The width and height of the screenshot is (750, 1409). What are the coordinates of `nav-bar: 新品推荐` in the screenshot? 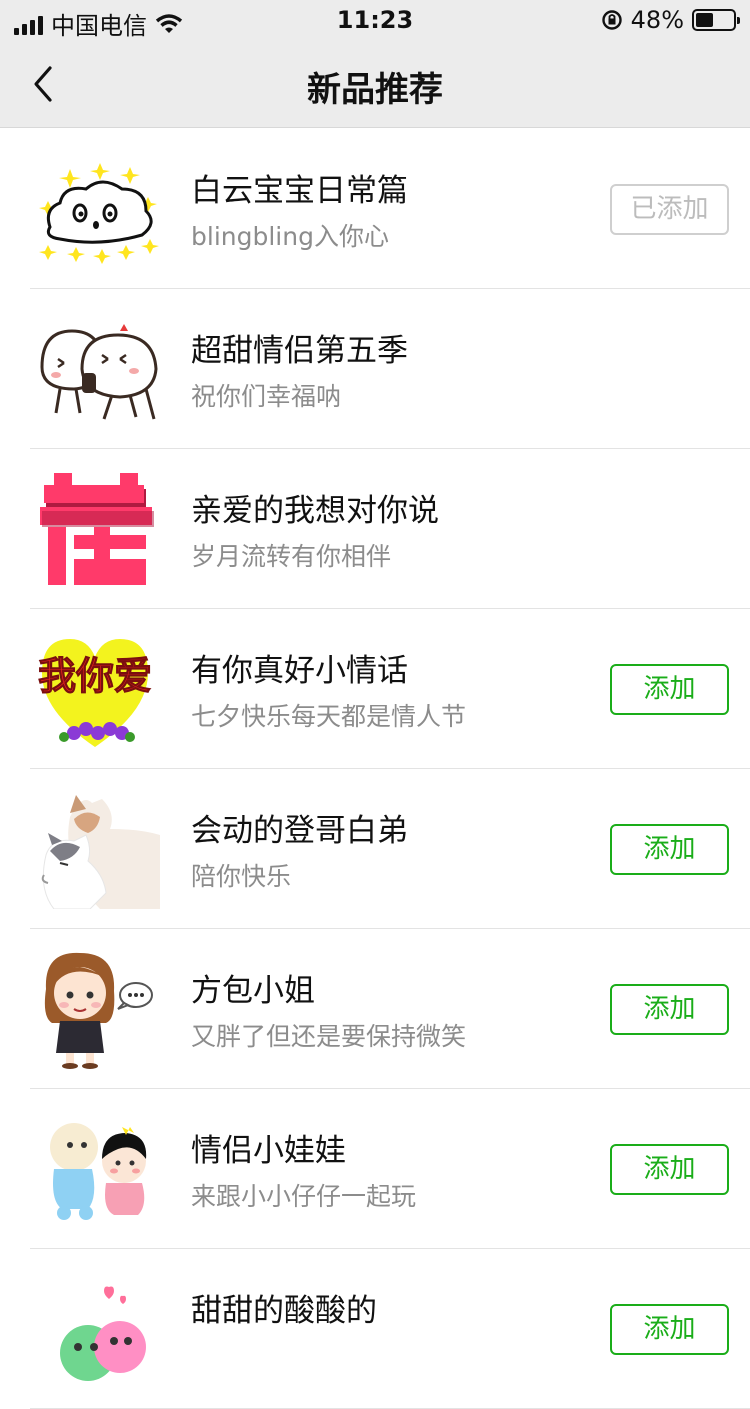 It's located at (375, 84).